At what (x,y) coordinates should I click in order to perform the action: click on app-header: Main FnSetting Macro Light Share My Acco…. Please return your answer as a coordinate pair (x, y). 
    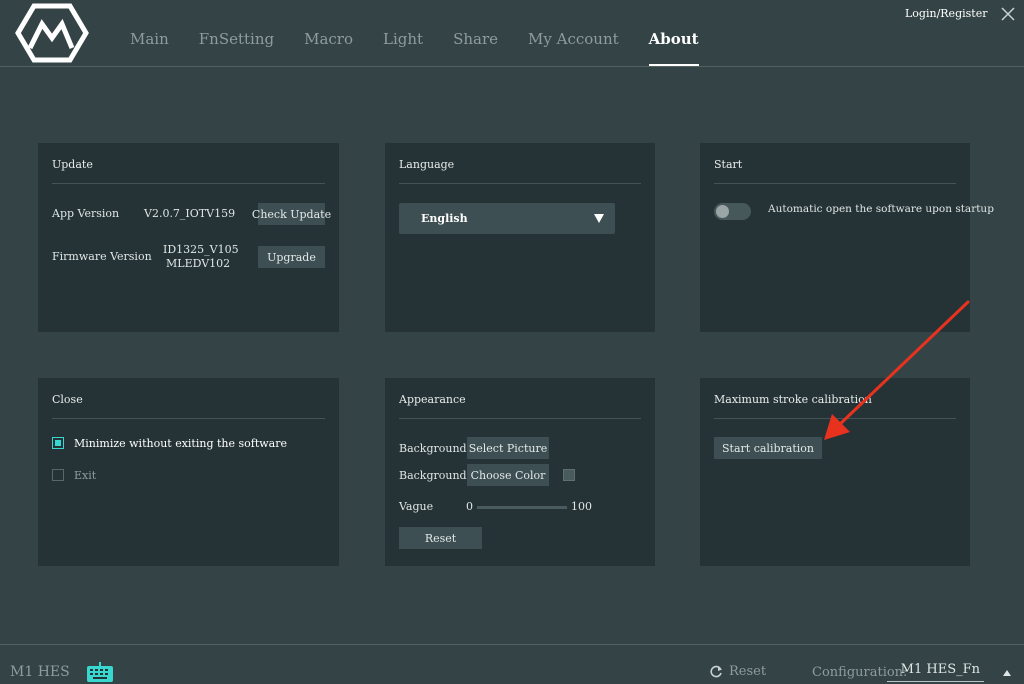
    Looking at the image, I should click on (512, 33).